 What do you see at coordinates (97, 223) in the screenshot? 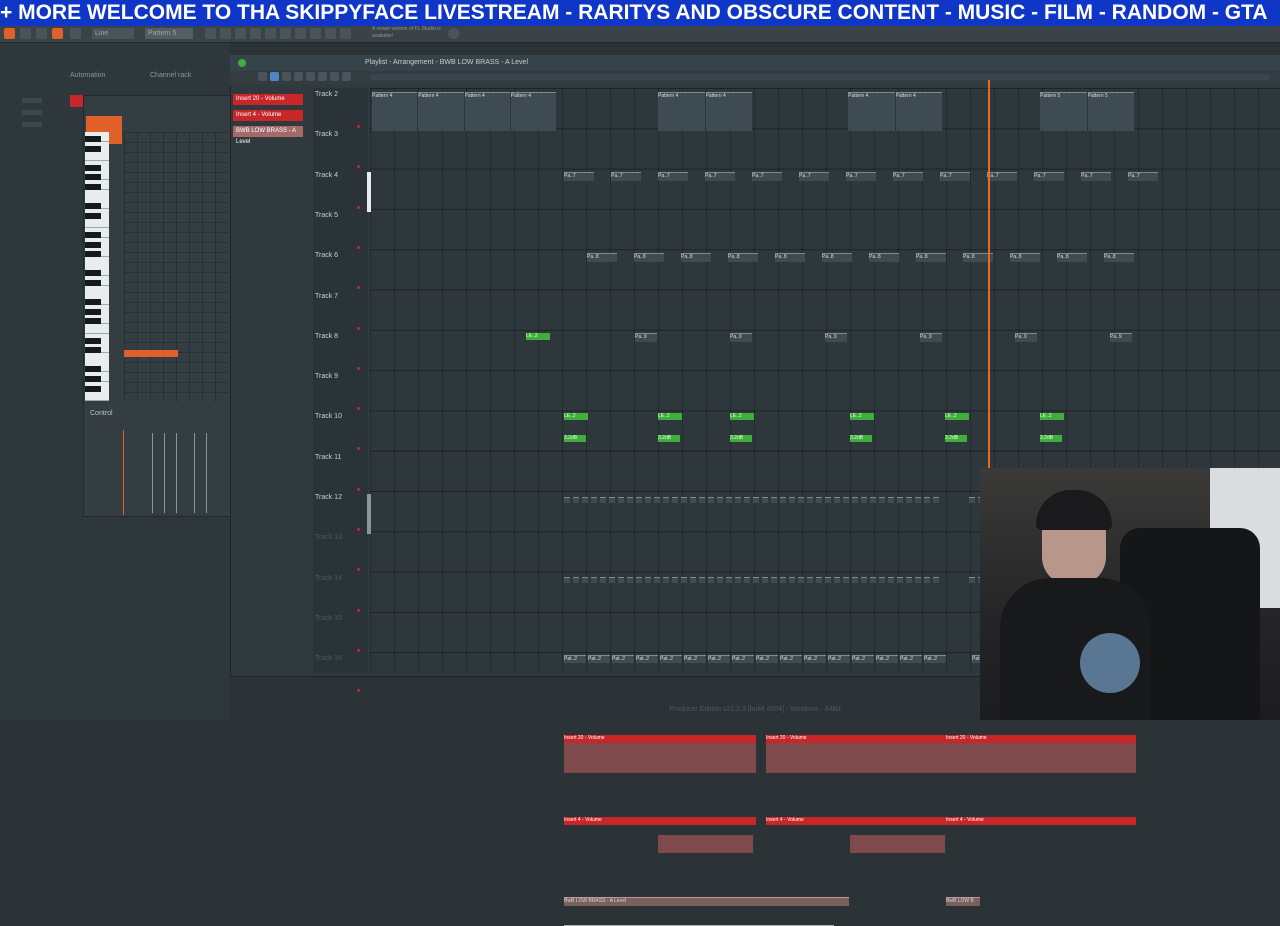
I see `piano-key-white` at bounding box center [97, 223].